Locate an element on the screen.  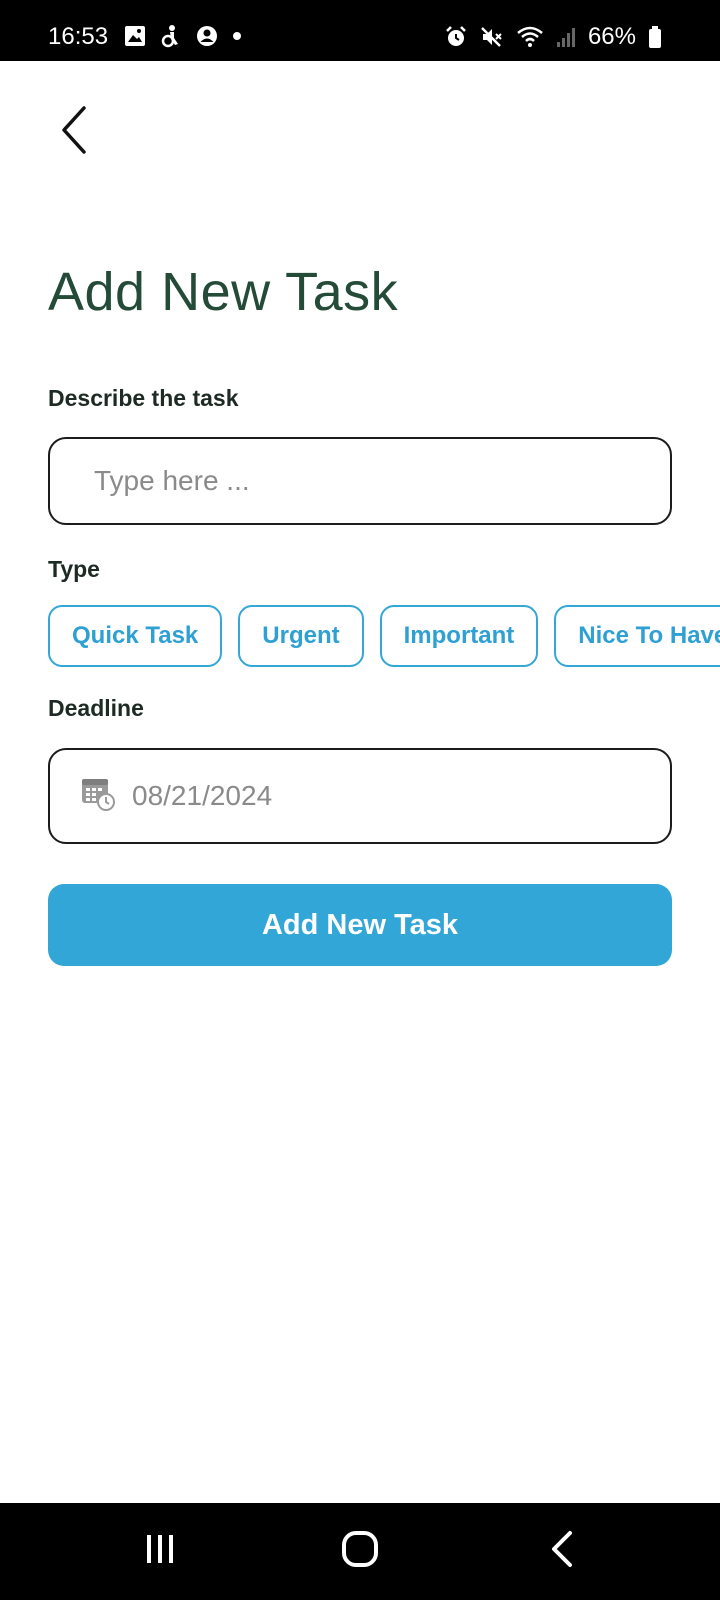
type-label: Type is located at coordinates (74, 569).